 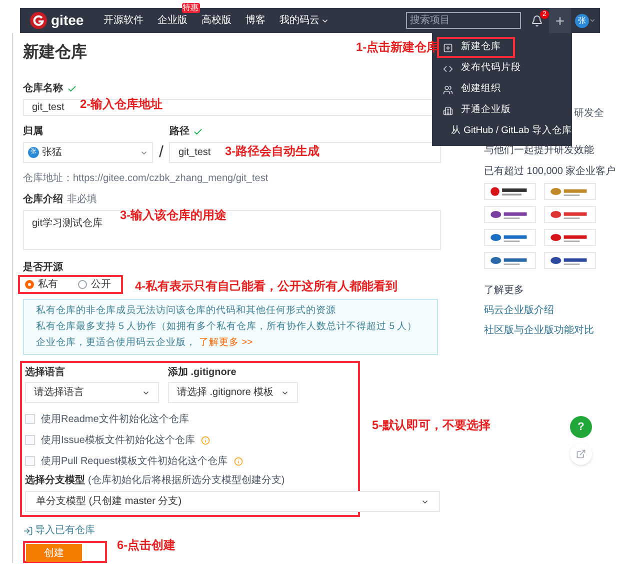 What do you see at coordinates (146, 179) in the screenshot?
I see `repository-address: 仓库地址：https://gitee.com/czbk_zhang_meng/git_test` at bounding box center [146, 179].